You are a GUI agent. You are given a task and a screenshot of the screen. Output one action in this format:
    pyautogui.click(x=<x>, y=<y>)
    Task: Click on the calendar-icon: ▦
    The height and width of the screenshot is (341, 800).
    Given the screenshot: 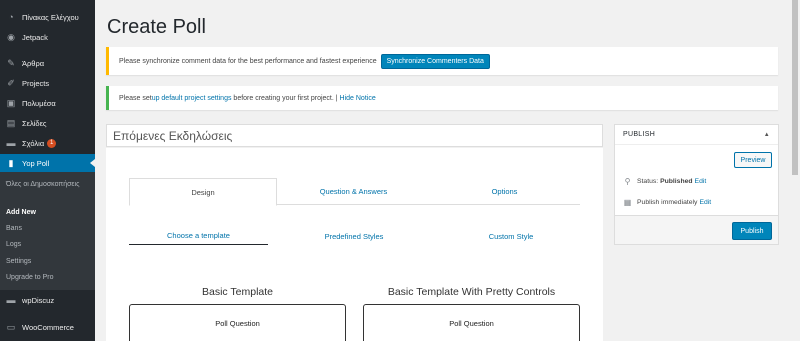 What is the action you would take?
    pyautogui.click(x=627, y=202)
    